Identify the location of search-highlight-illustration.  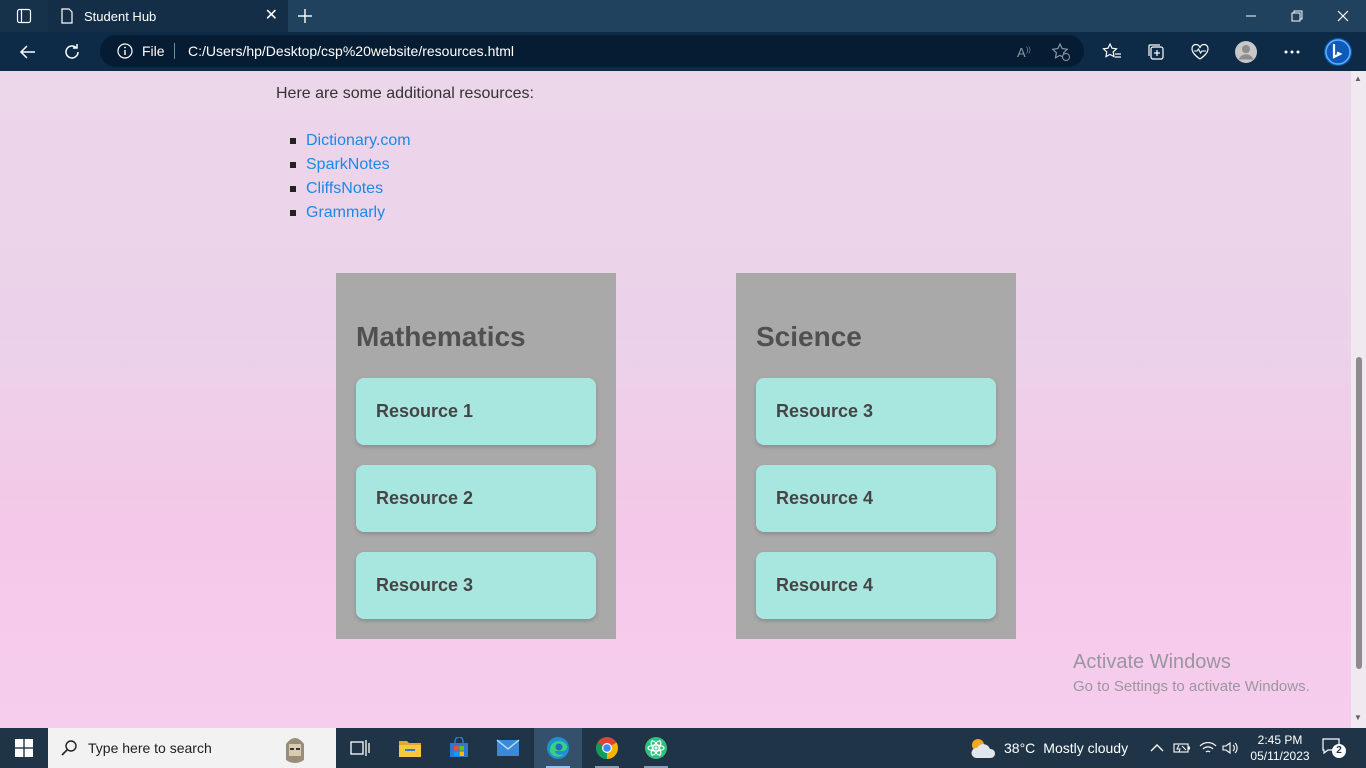
(295, 750).